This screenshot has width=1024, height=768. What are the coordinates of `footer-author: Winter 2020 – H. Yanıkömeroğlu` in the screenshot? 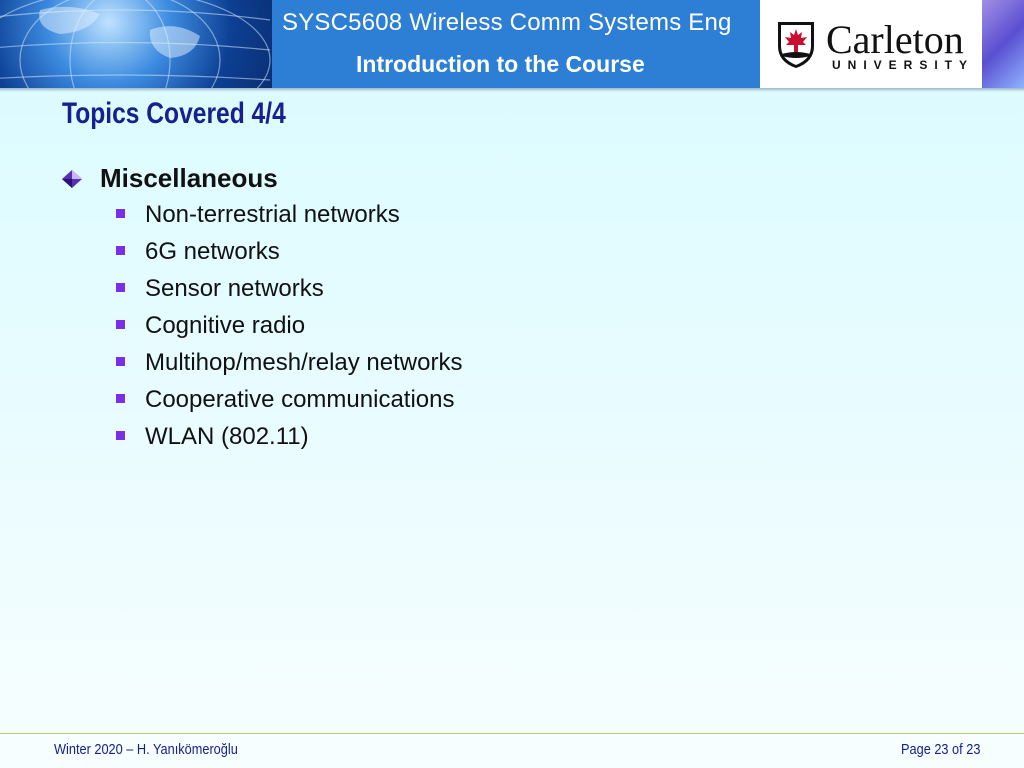 It's located at (146, 749).